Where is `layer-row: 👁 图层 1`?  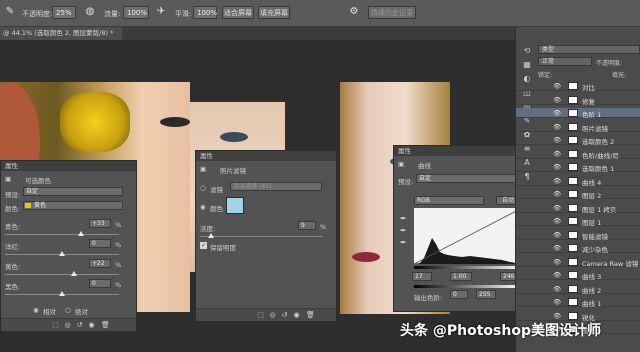 layer-row: 👁 图层 1 is located at coordinates (578, 221).